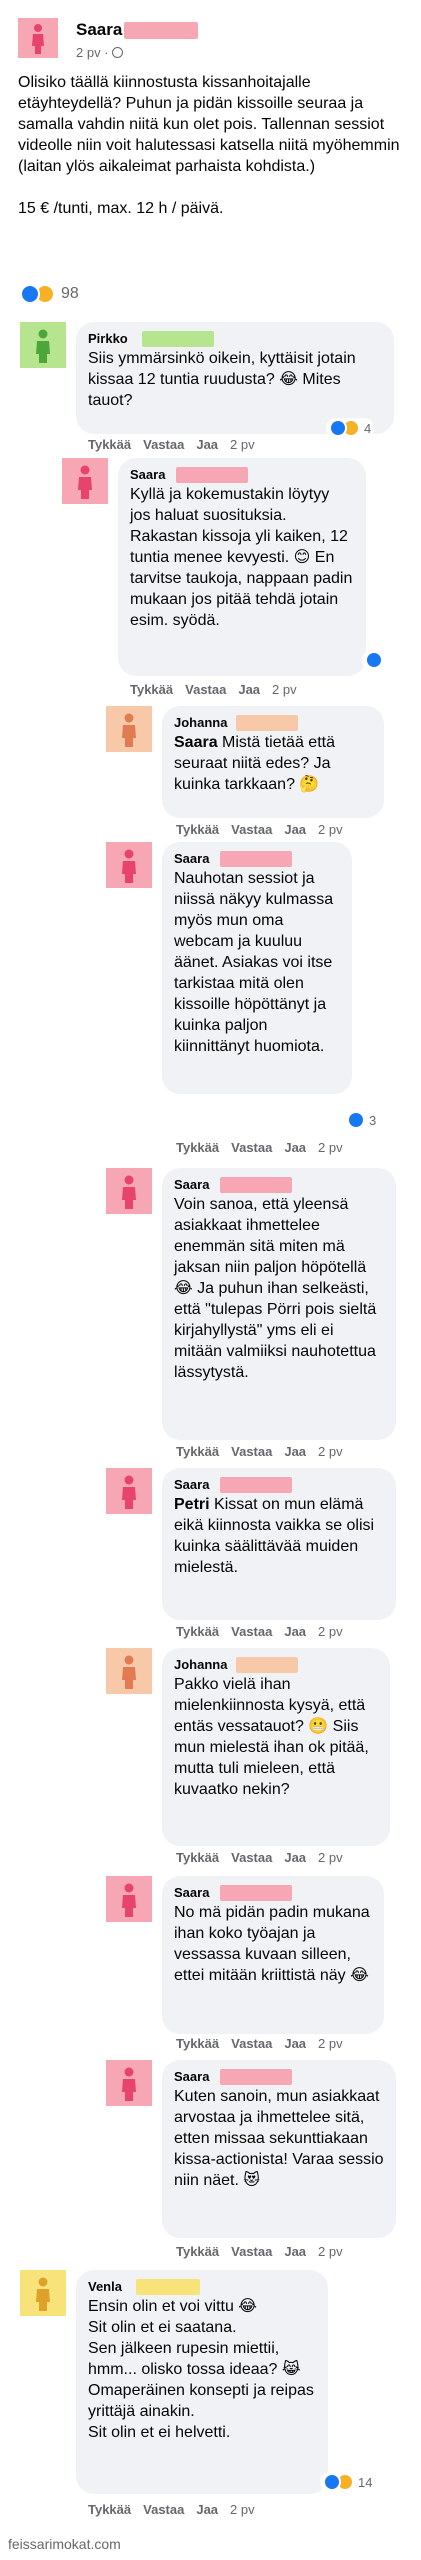  Describe the element at coordinates (64, 2544) in the screenshot. I see `watermark-footer: feissarimokat.com` at that location.